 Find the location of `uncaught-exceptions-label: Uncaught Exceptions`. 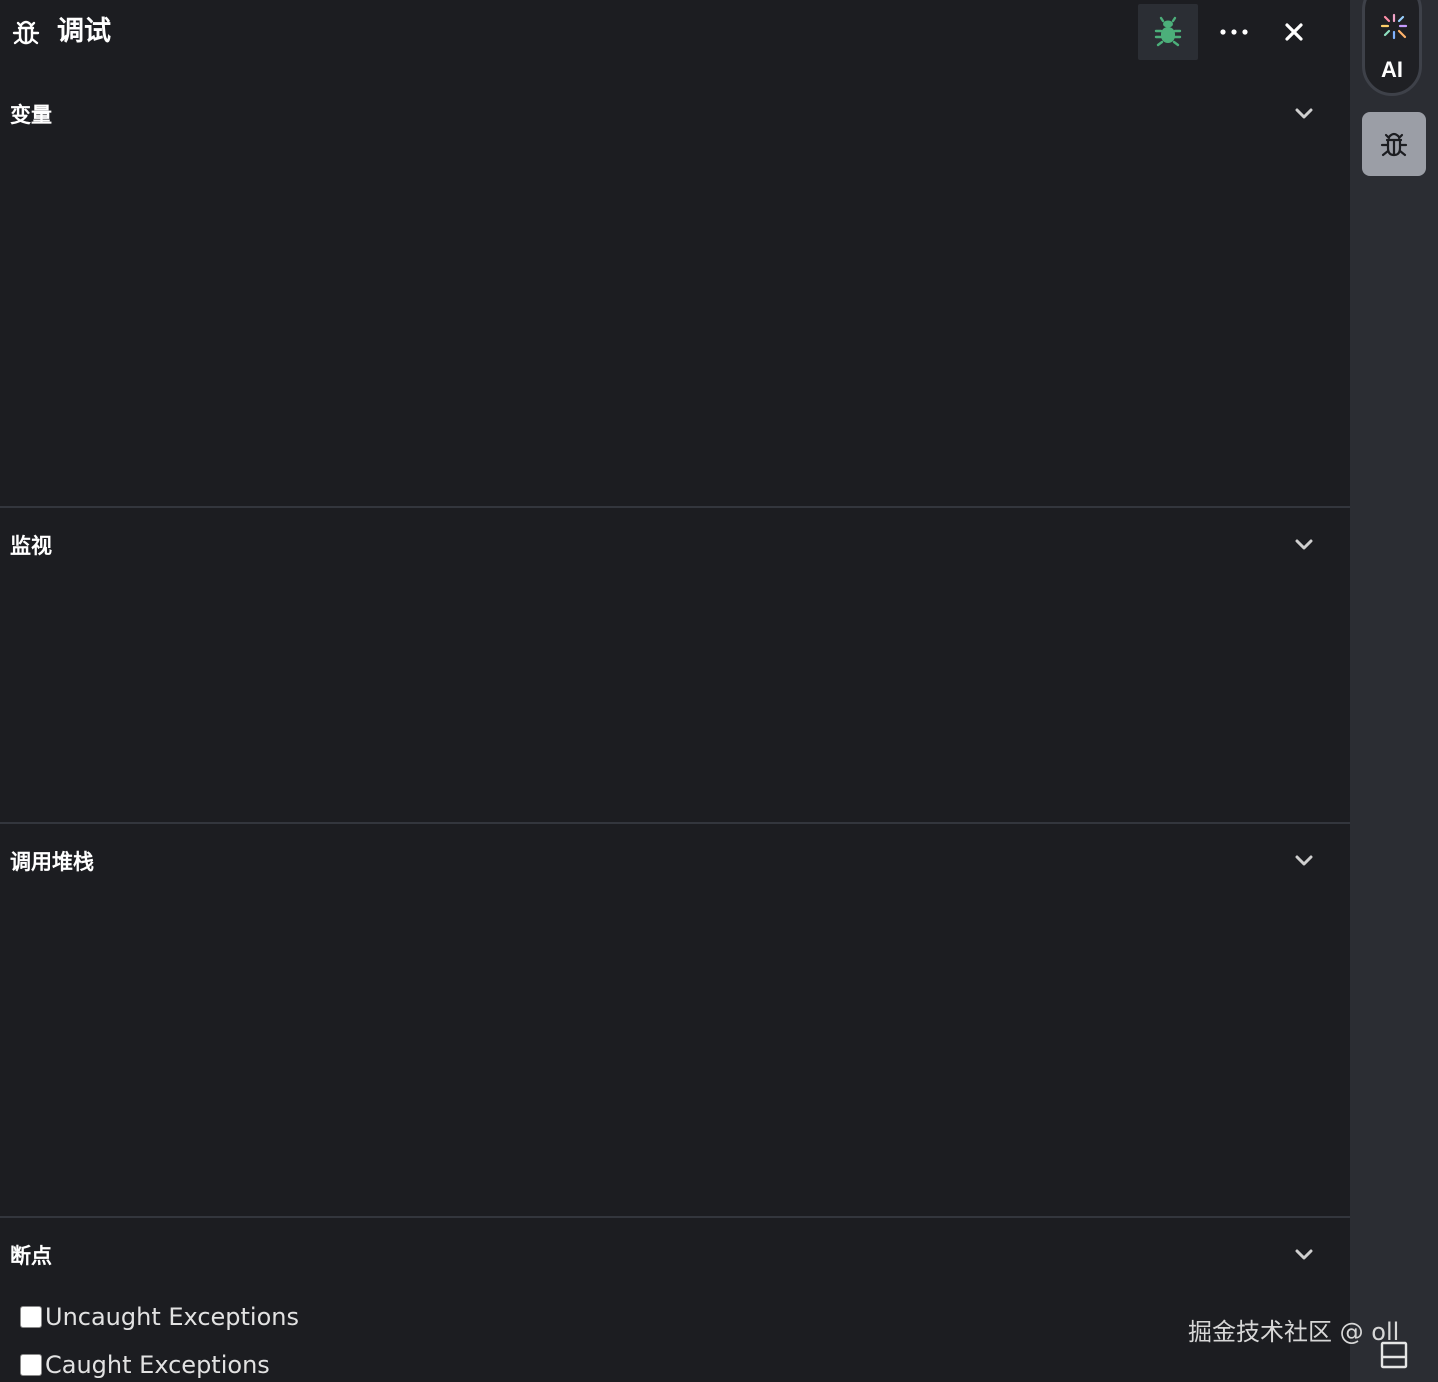

uncaught-exceptions-label: Uncaught Exceptions is located at coordinates (172, 1317).